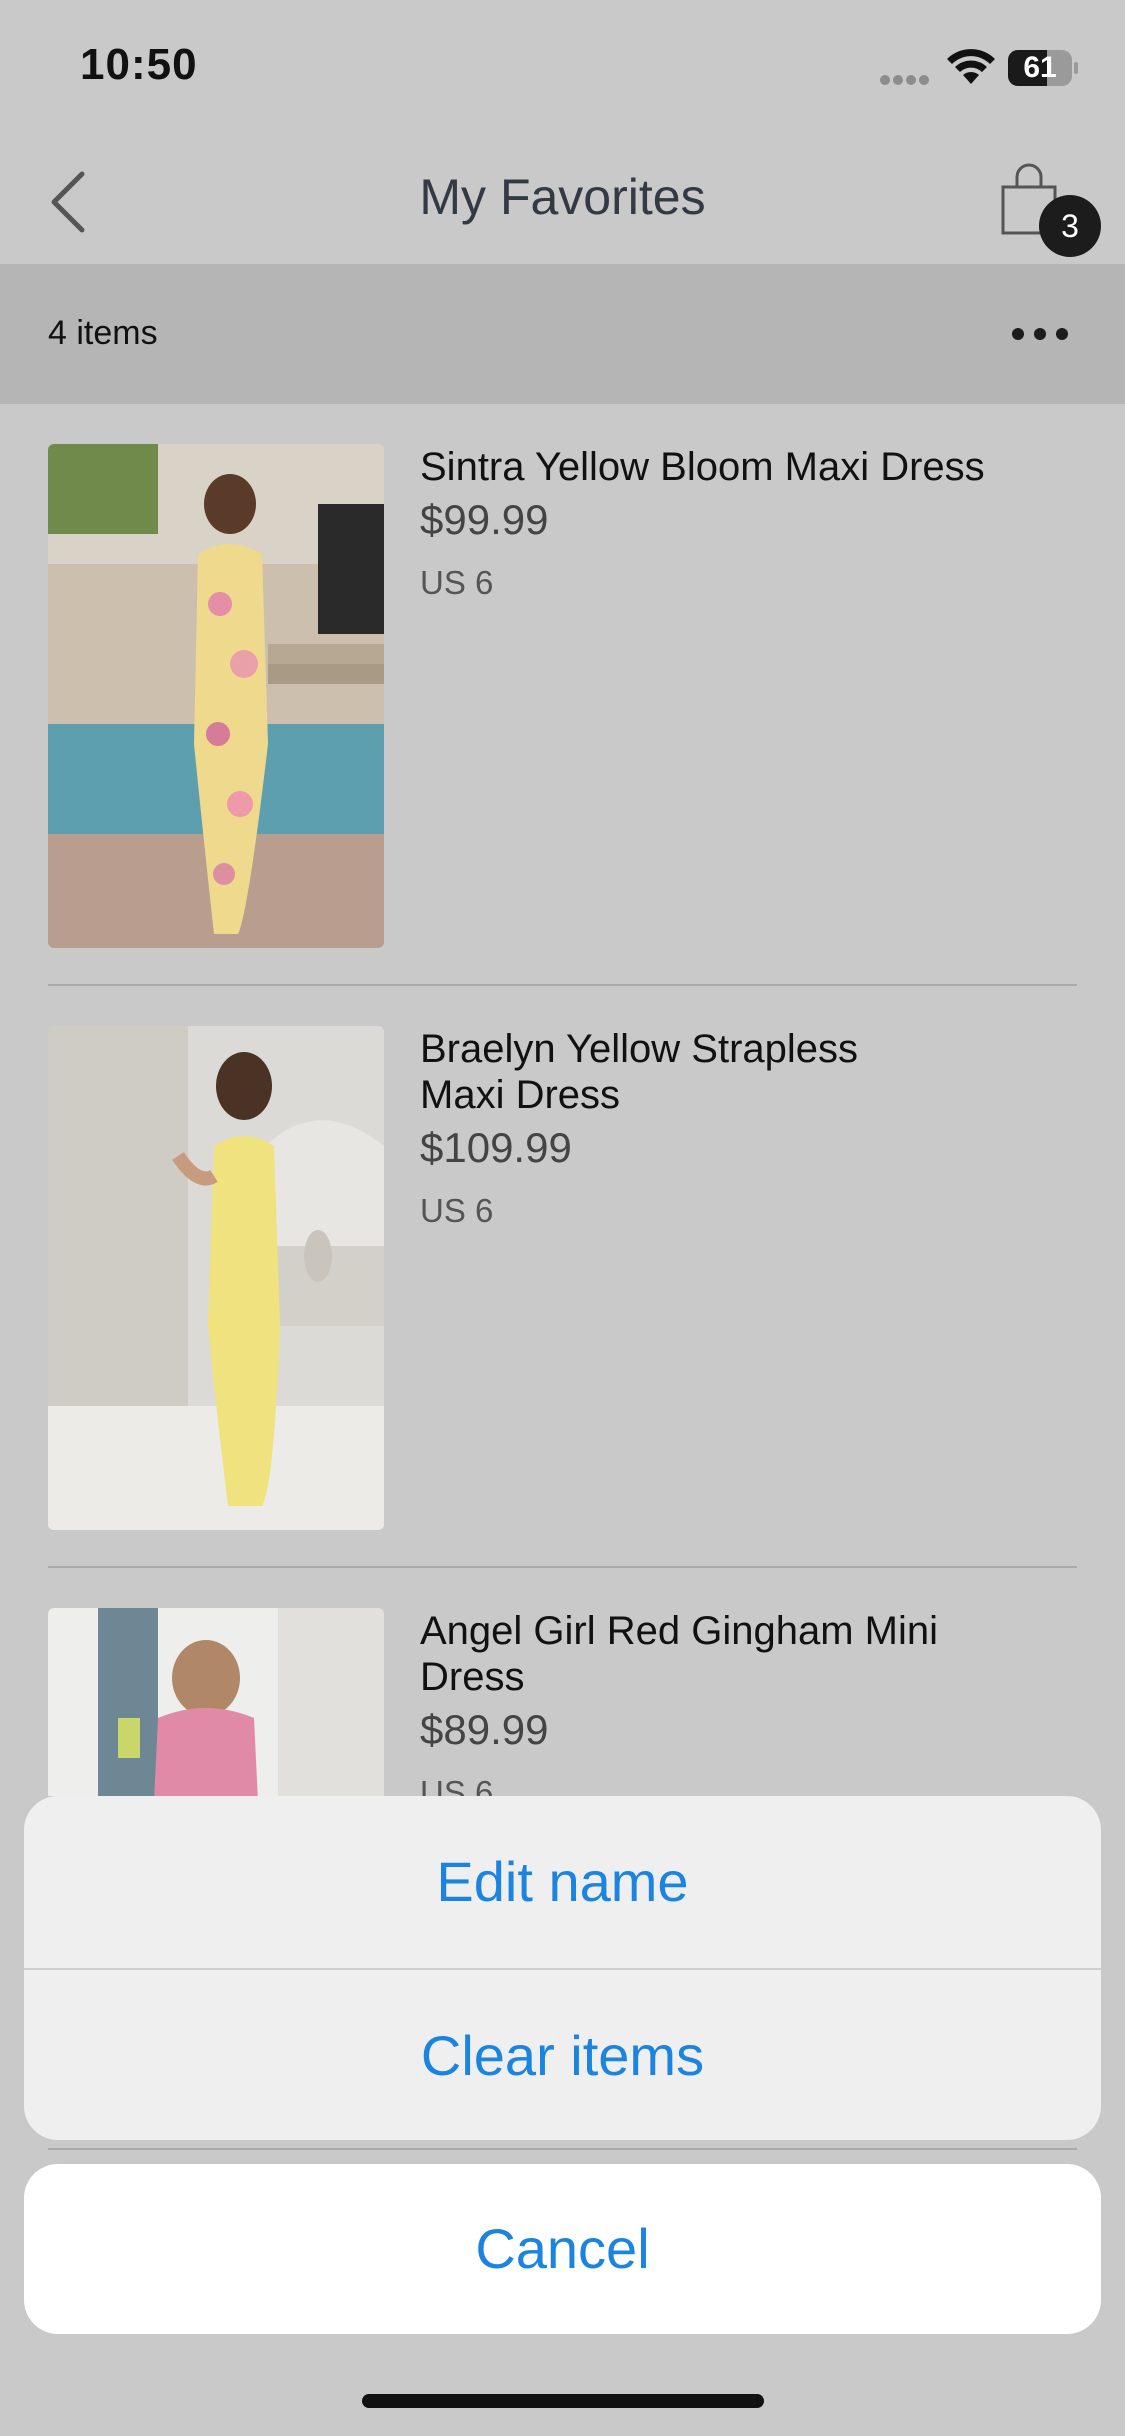  I want to click on product-name: Braelyn Yellow Strapless Maxi Dress, so click(680, 1072).